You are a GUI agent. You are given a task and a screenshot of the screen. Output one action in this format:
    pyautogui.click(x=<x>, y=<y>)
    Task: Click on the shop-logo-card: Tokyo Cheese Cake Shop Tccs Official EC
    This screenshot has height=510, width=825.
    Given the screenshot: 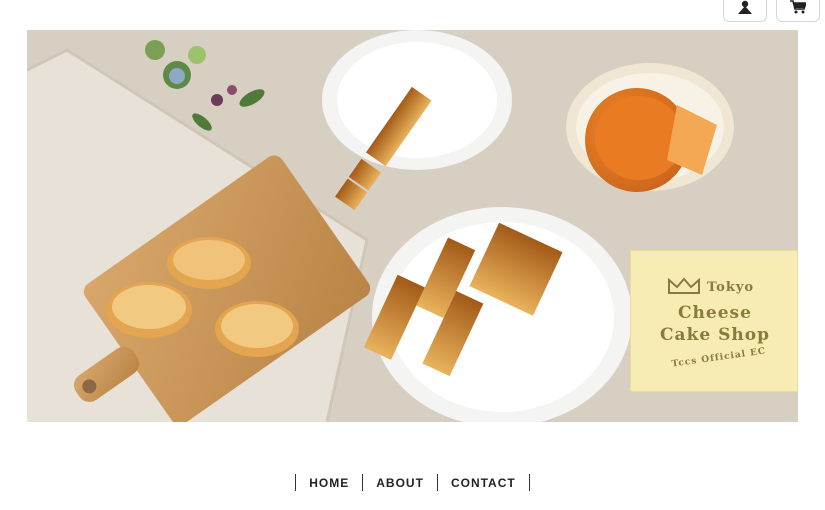 What is the action you would take?
    pyautogui.click(x=714, y=321)
    